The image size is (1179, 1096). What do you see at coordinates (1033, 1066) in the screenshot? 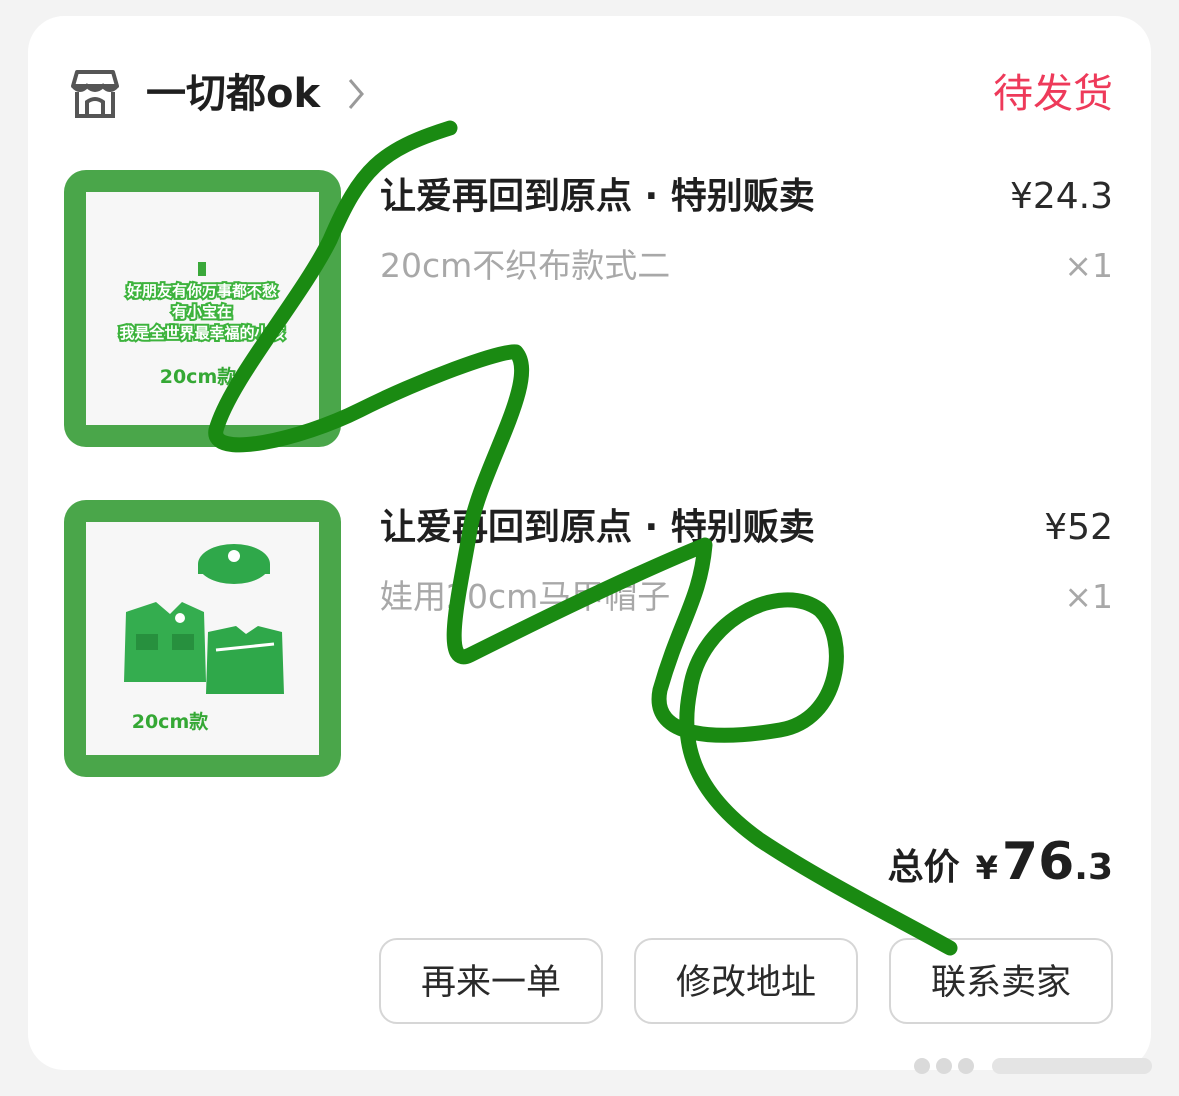
I see `watermark-dots` at bounding box center [1033, 1066].